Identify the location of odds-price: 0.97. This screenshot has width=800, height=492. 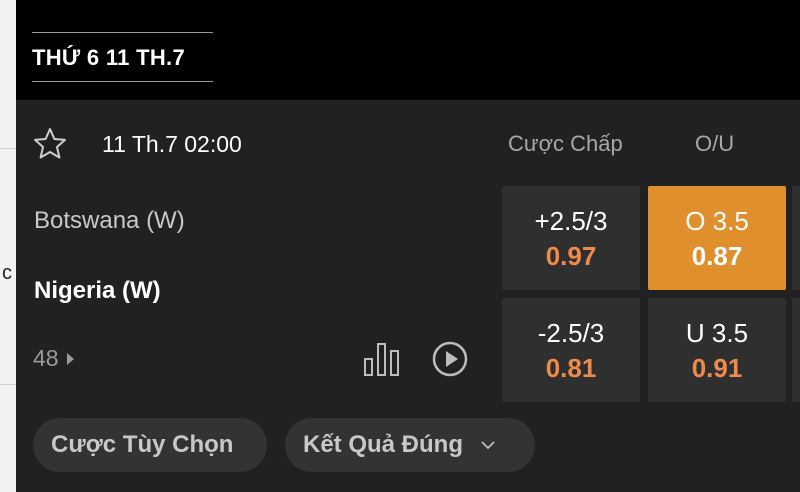
(571, 256).